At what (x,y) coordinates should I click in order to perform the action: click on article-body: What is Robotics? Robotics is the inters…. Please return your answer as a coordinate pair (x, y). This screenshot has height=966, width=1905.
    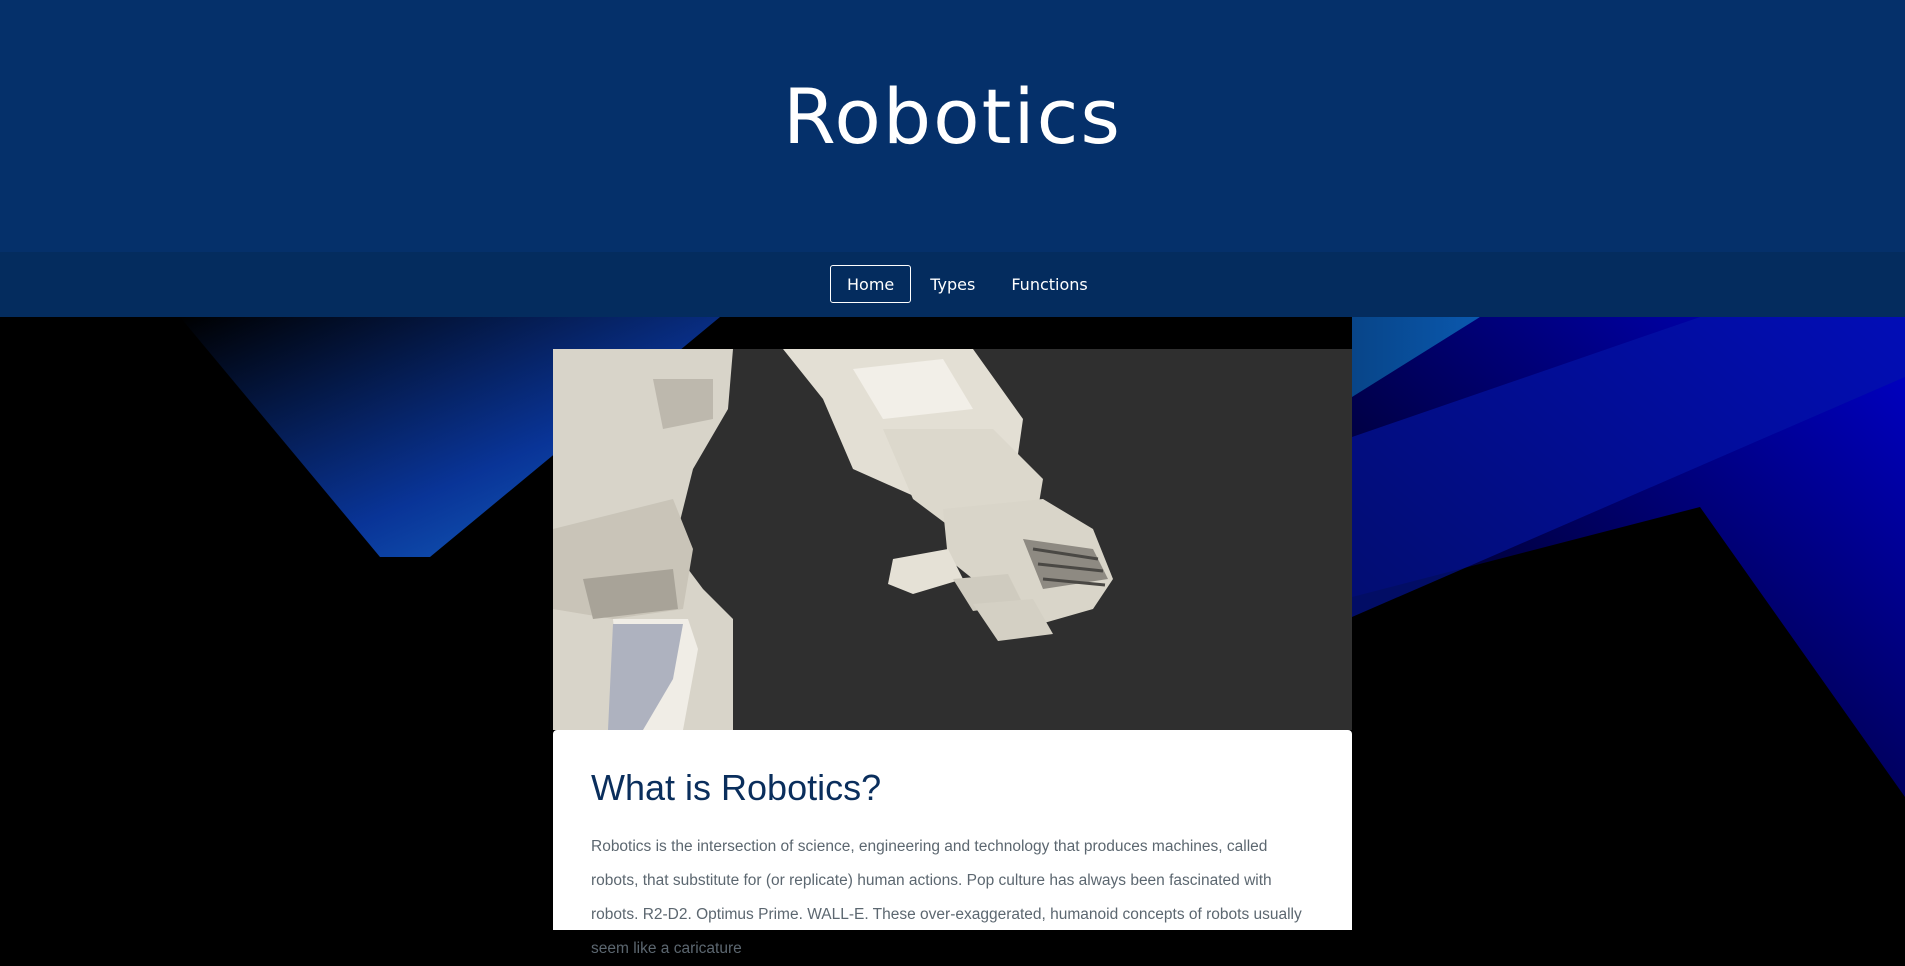
    Looking at the image, I should click on (952, 843).